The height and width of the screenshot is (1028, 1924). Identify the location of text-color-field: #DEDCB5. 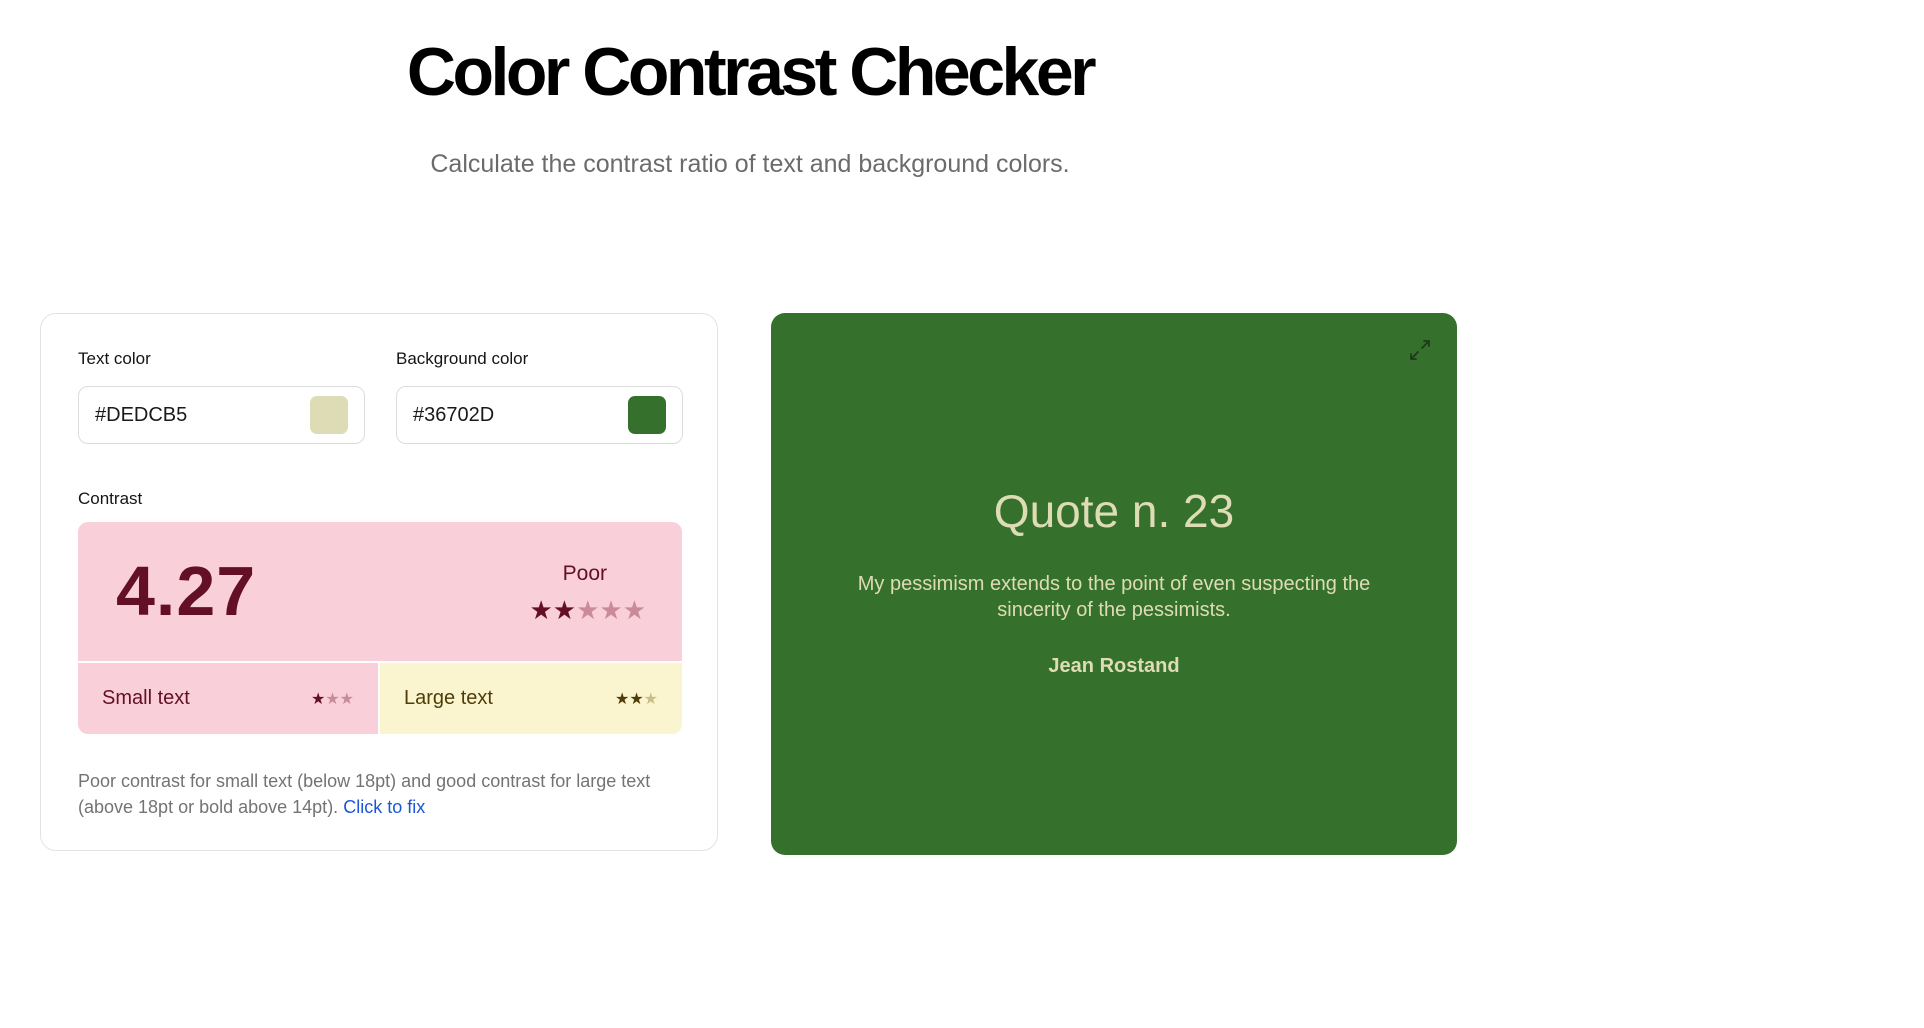
(221, 415).